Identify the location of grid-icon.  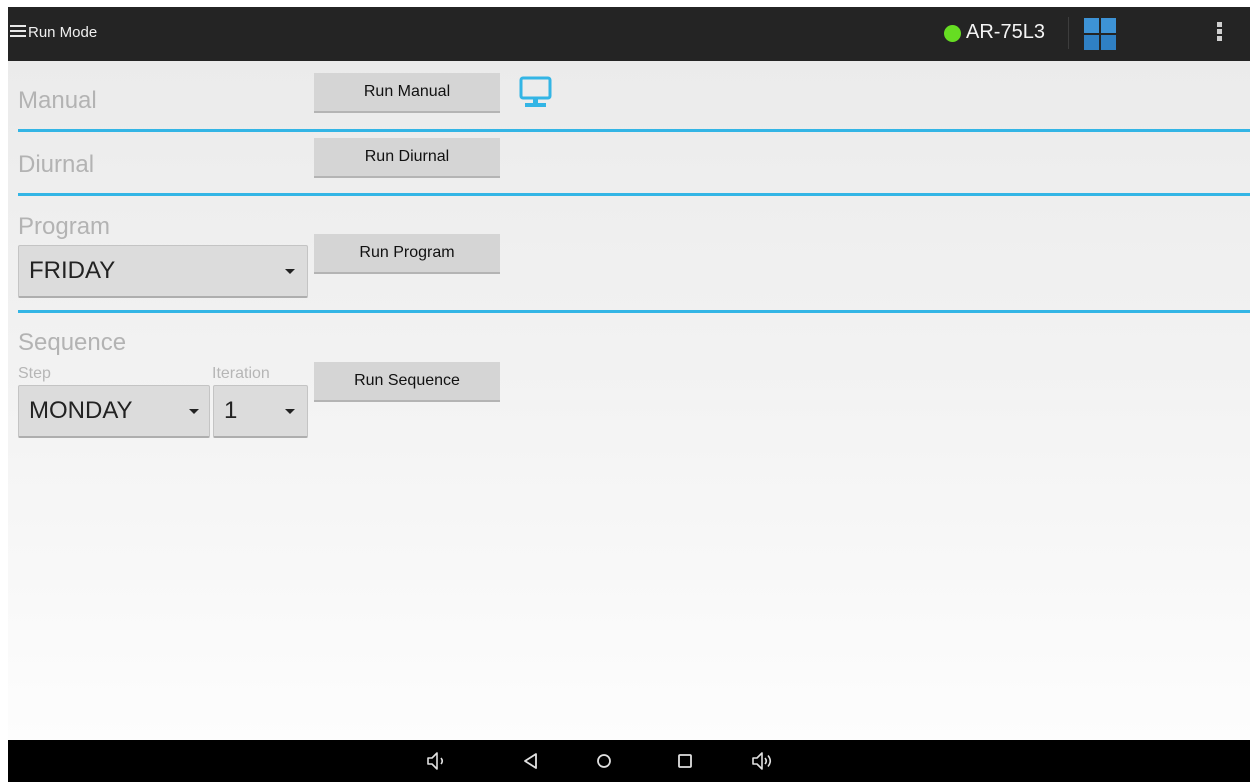
(1100, 34).